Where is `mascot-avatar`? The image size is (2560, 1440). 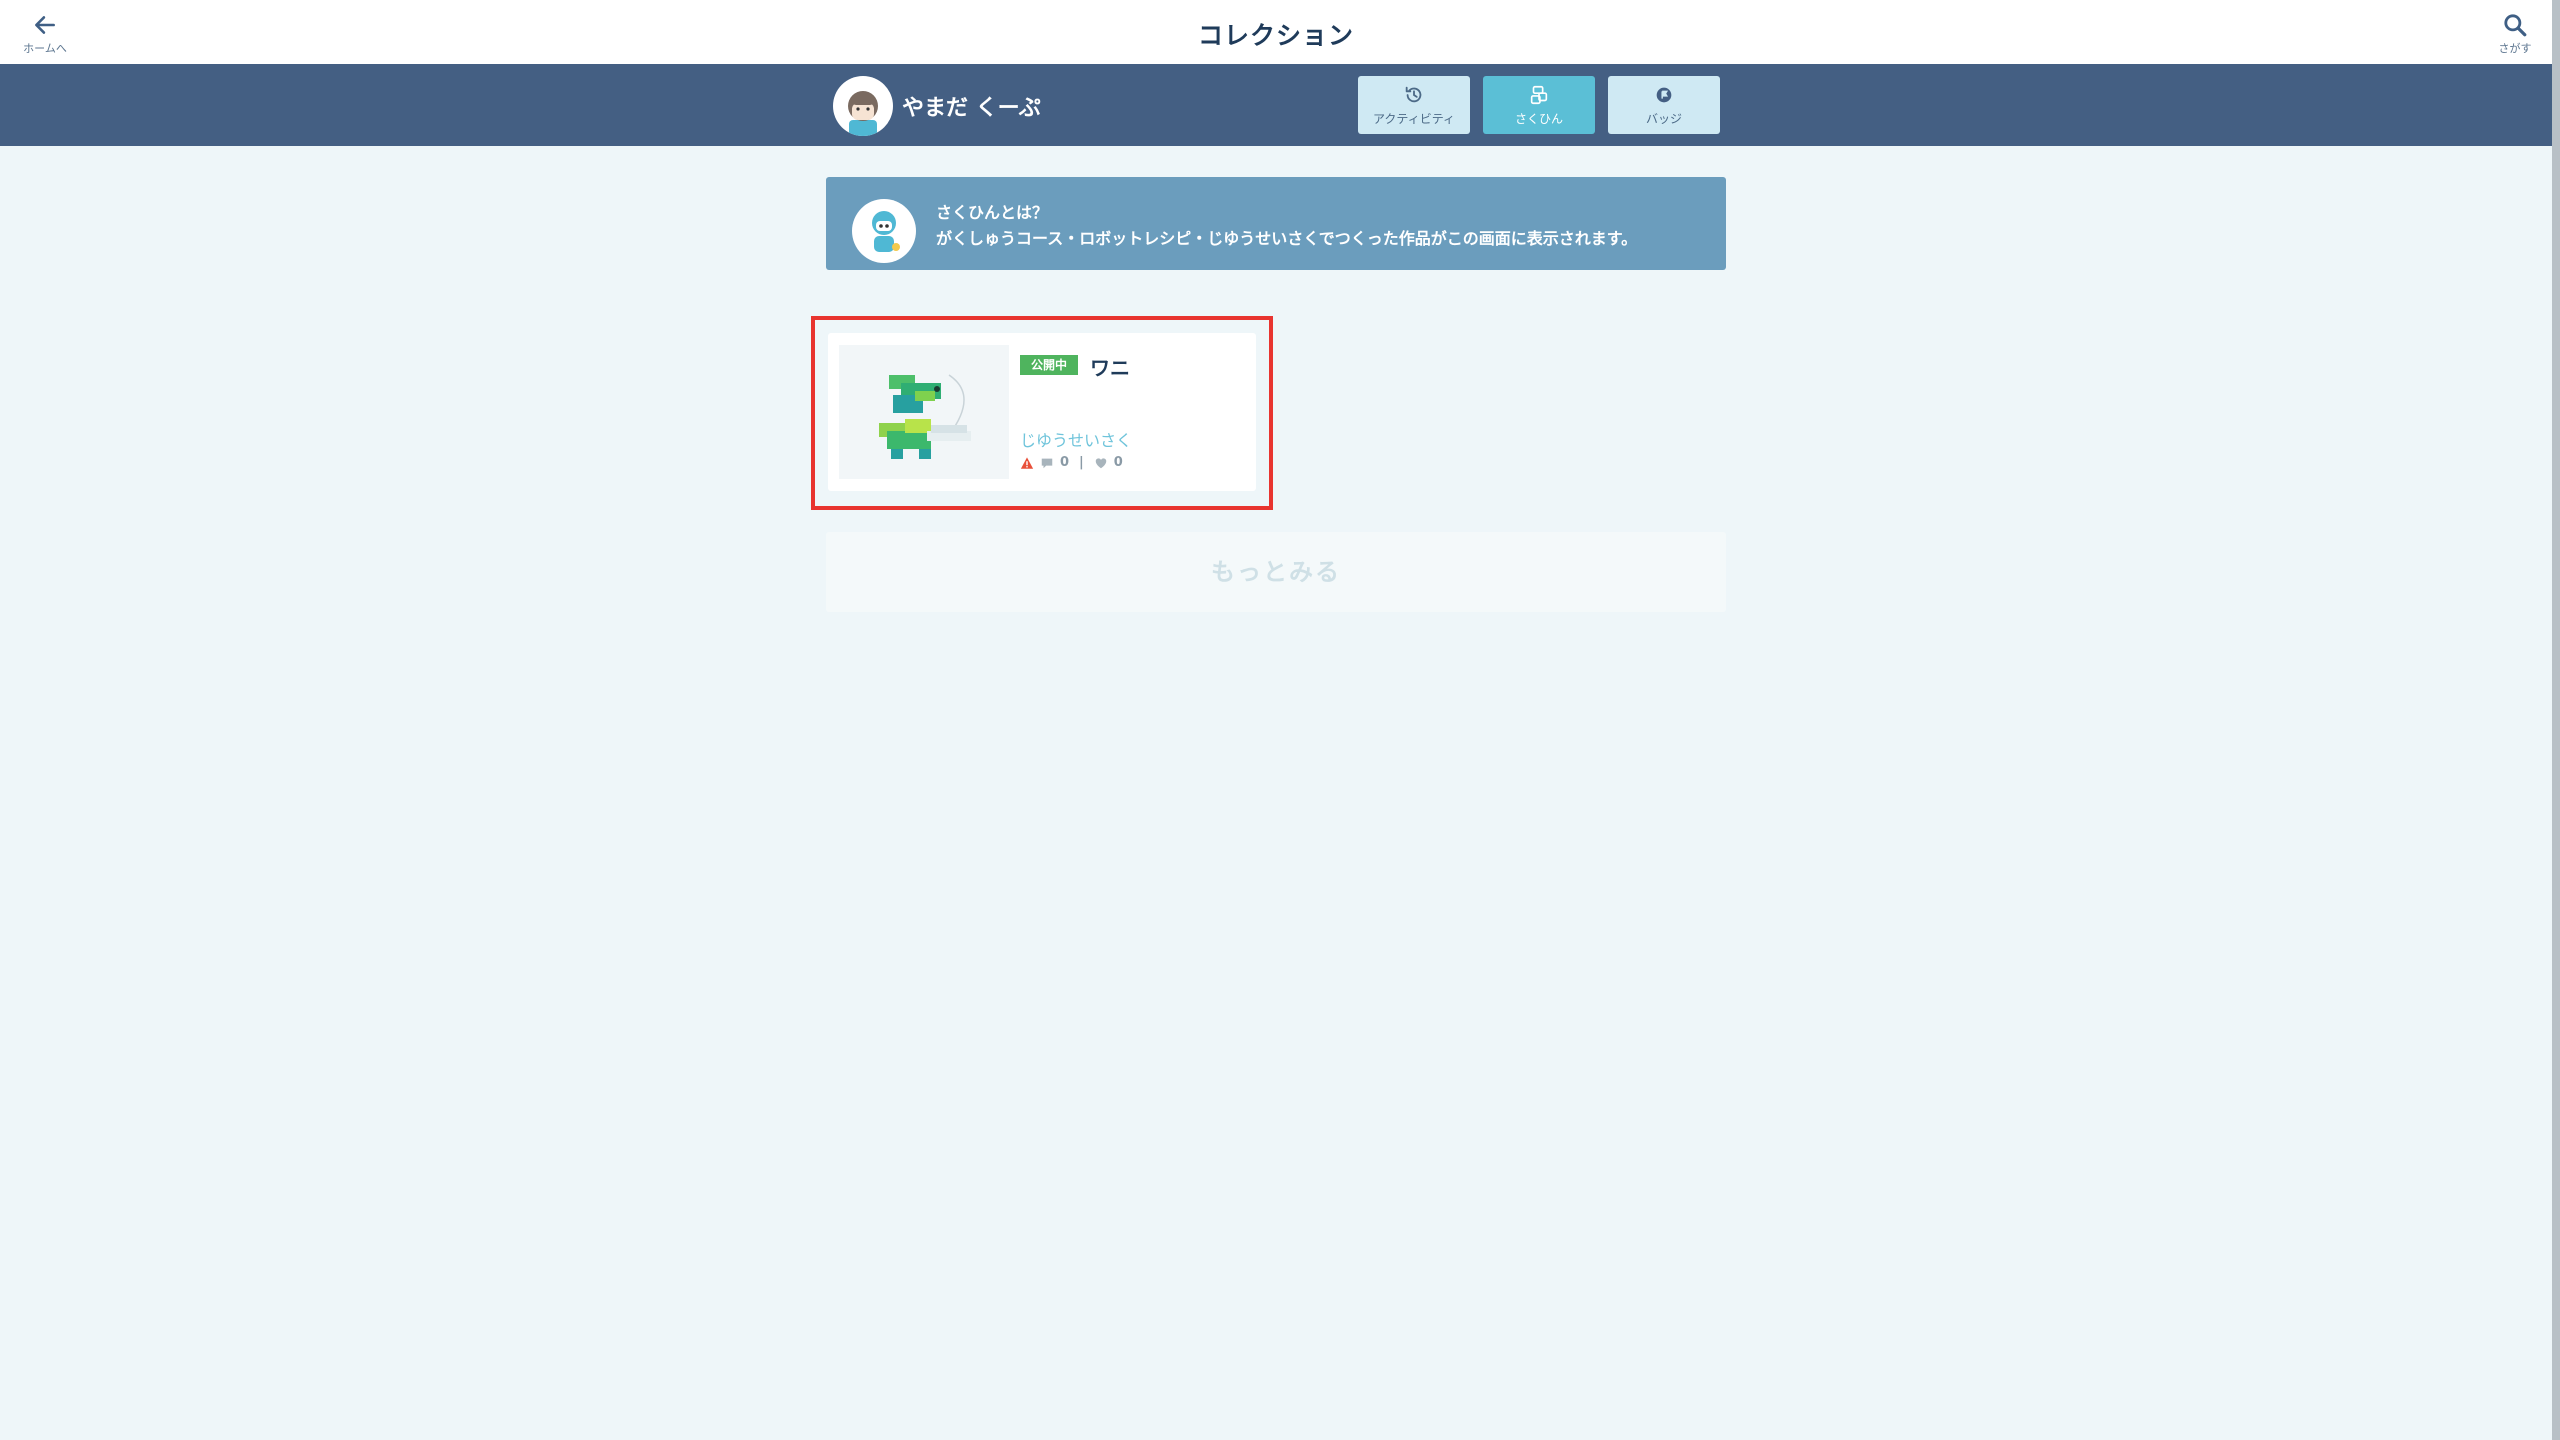
mascot-avatar is located at coordinates (884, 231).